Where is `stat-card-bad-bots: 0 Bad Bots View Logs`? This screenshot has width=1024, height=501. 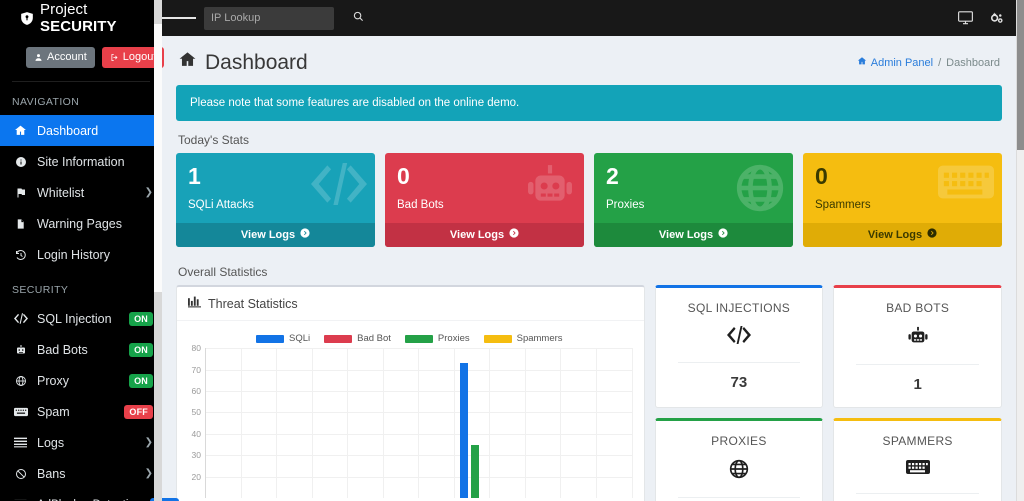 stat-card-bad-bots: 0 Bad Bots View Logs is located at coordinates (484, 200).